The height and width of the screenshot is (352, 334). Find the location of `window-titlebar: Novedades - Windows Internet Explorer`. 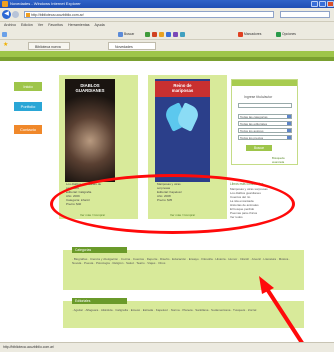

window-titlebar: Novedades - Windows Internet Explorer is located at coordinates (167, 4).